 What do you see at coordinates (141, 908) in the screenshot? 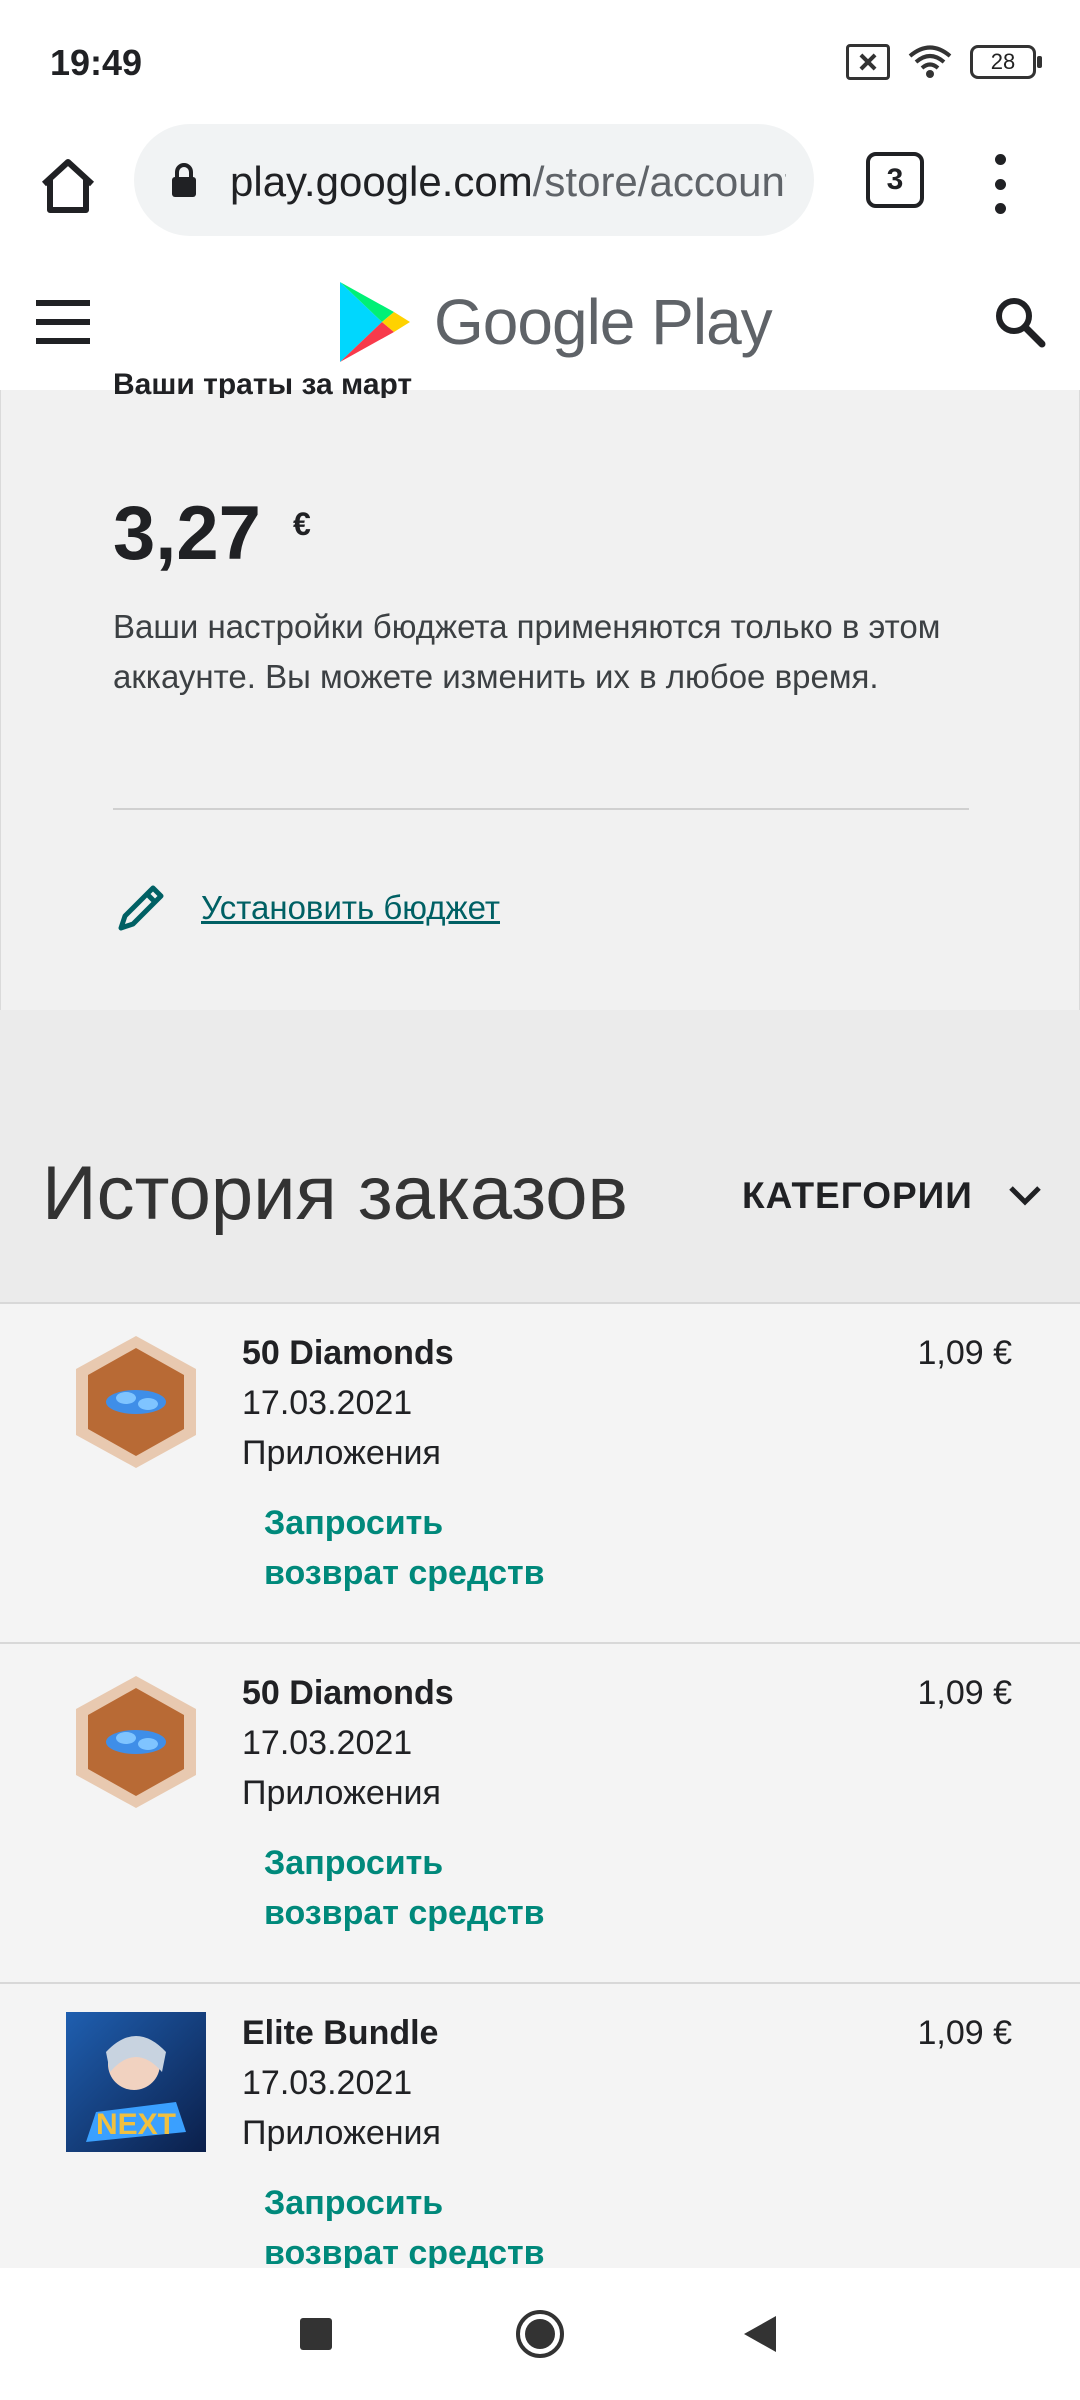
I see `pencil-icon` at bounding box center [141, 908].